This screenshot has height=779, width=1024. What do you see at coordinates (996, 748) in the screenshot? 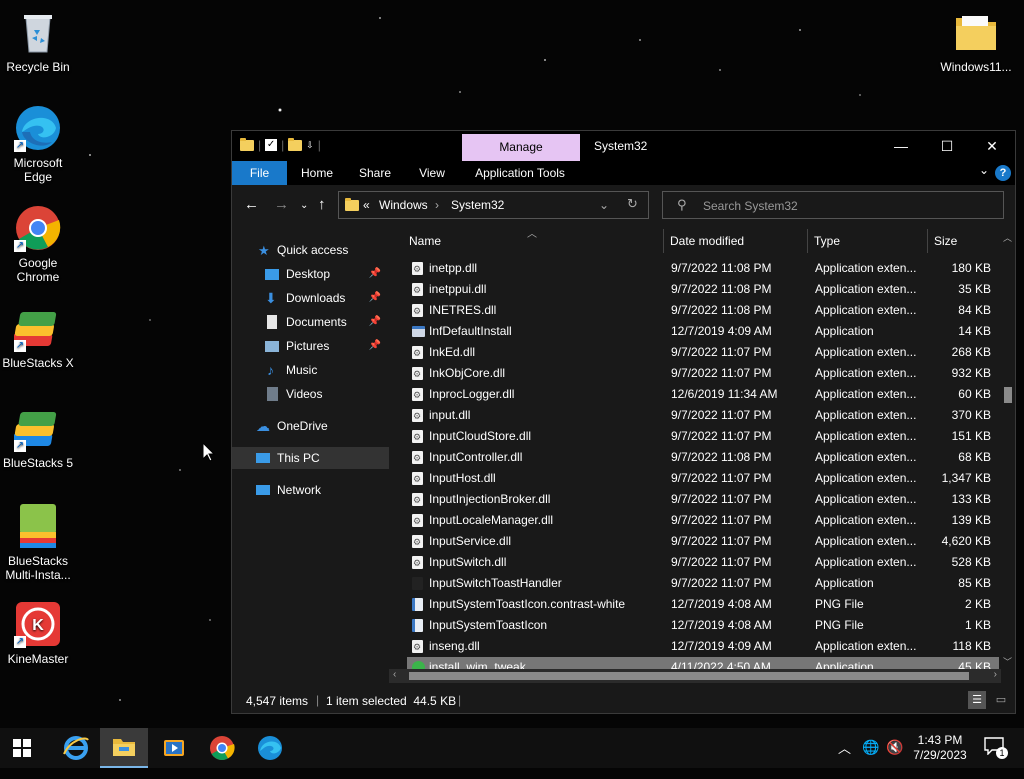
I see `notification-center-button: 1` at bounding box center [996, 748].